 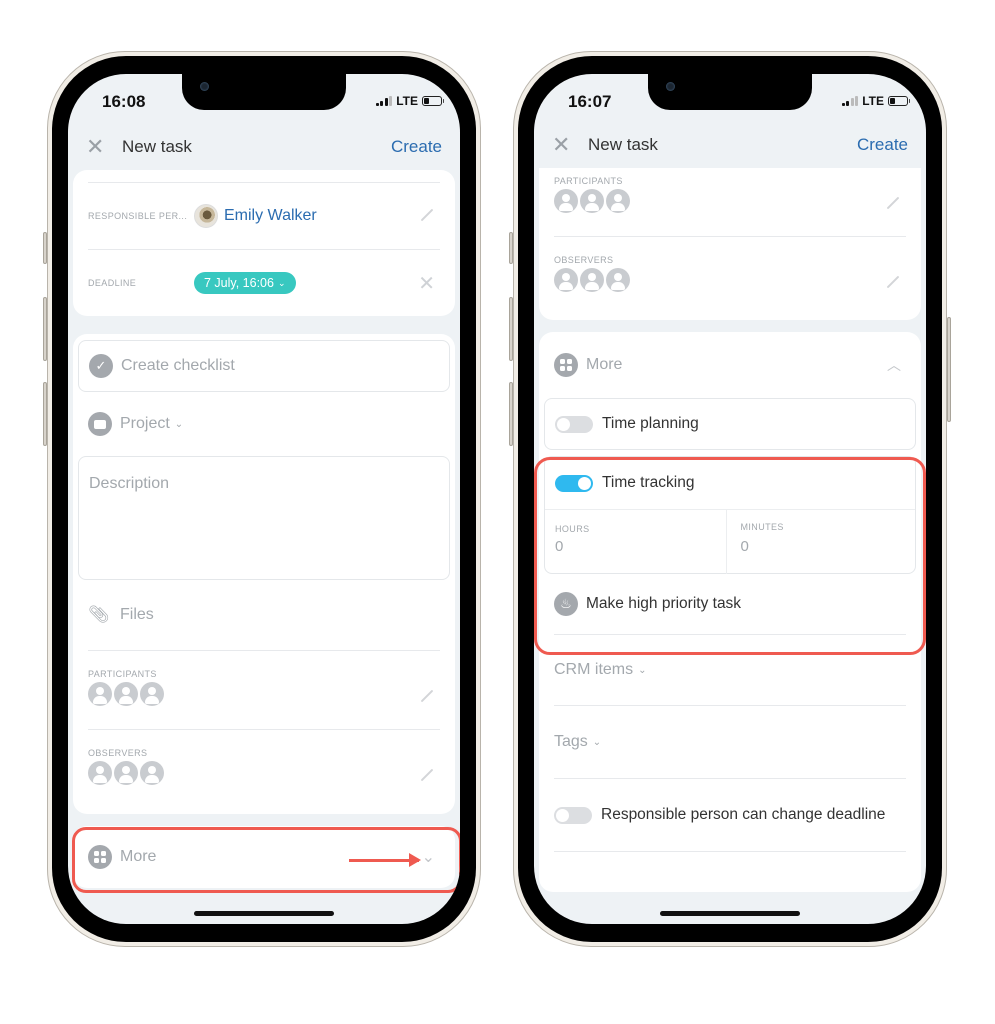 I want to click on time-tracking-label: Time tracking, so click(x=648, y=482).